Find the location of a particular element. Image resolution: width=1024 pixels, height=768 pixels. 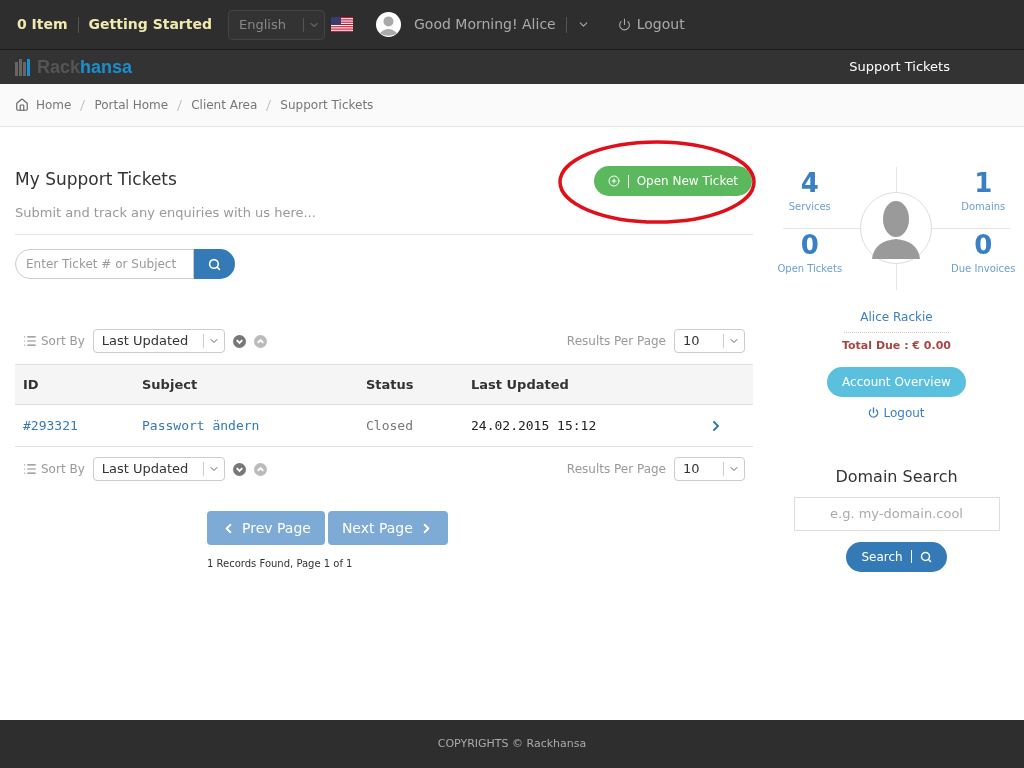

us-flag-icon is located at coordinates (342, 24).